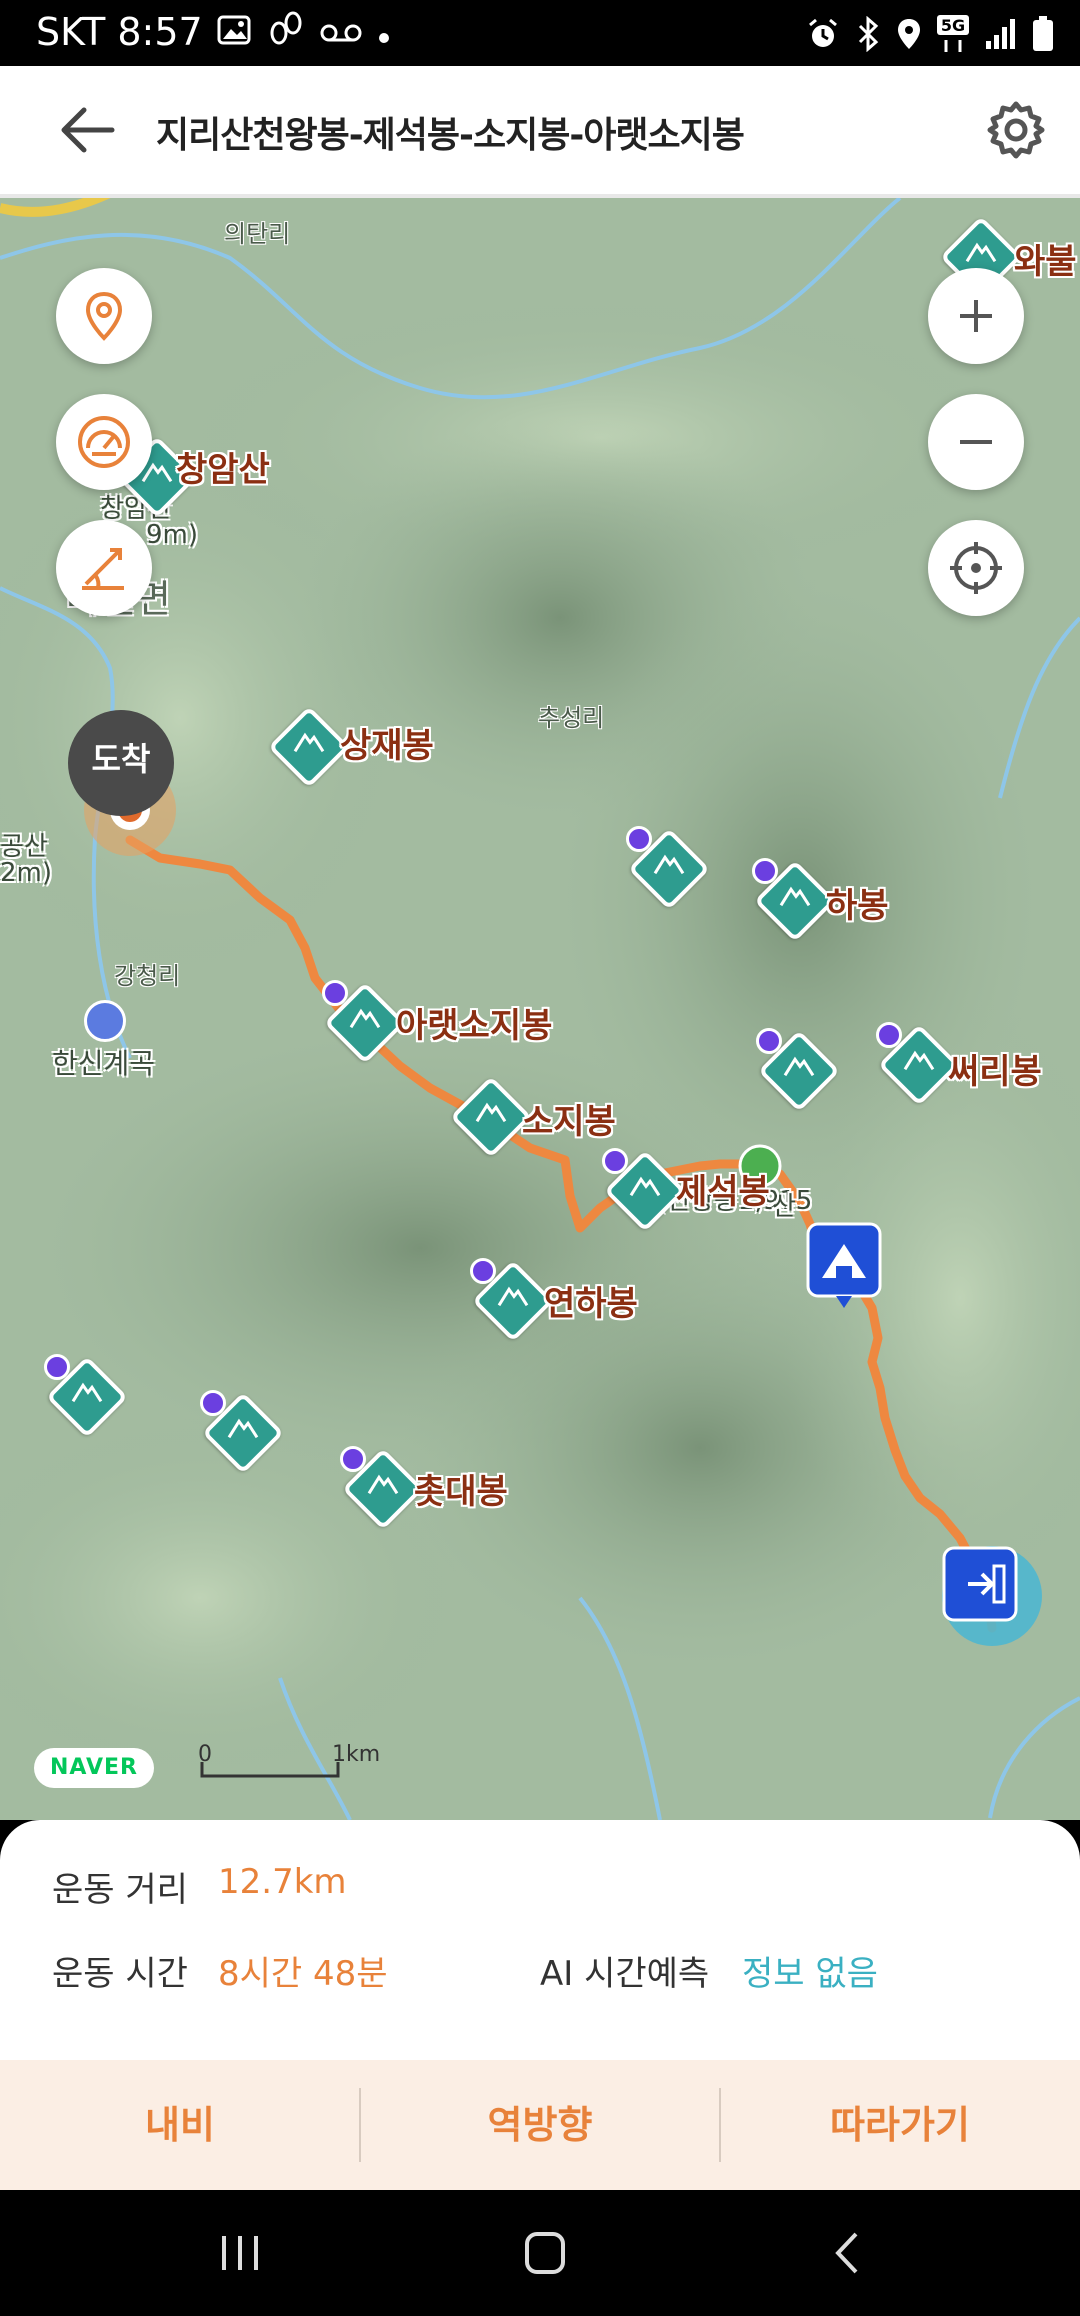 The width and height of the screenshot is (1080, 2316). I want to click on svg-text: 5G, so click(953, 25).